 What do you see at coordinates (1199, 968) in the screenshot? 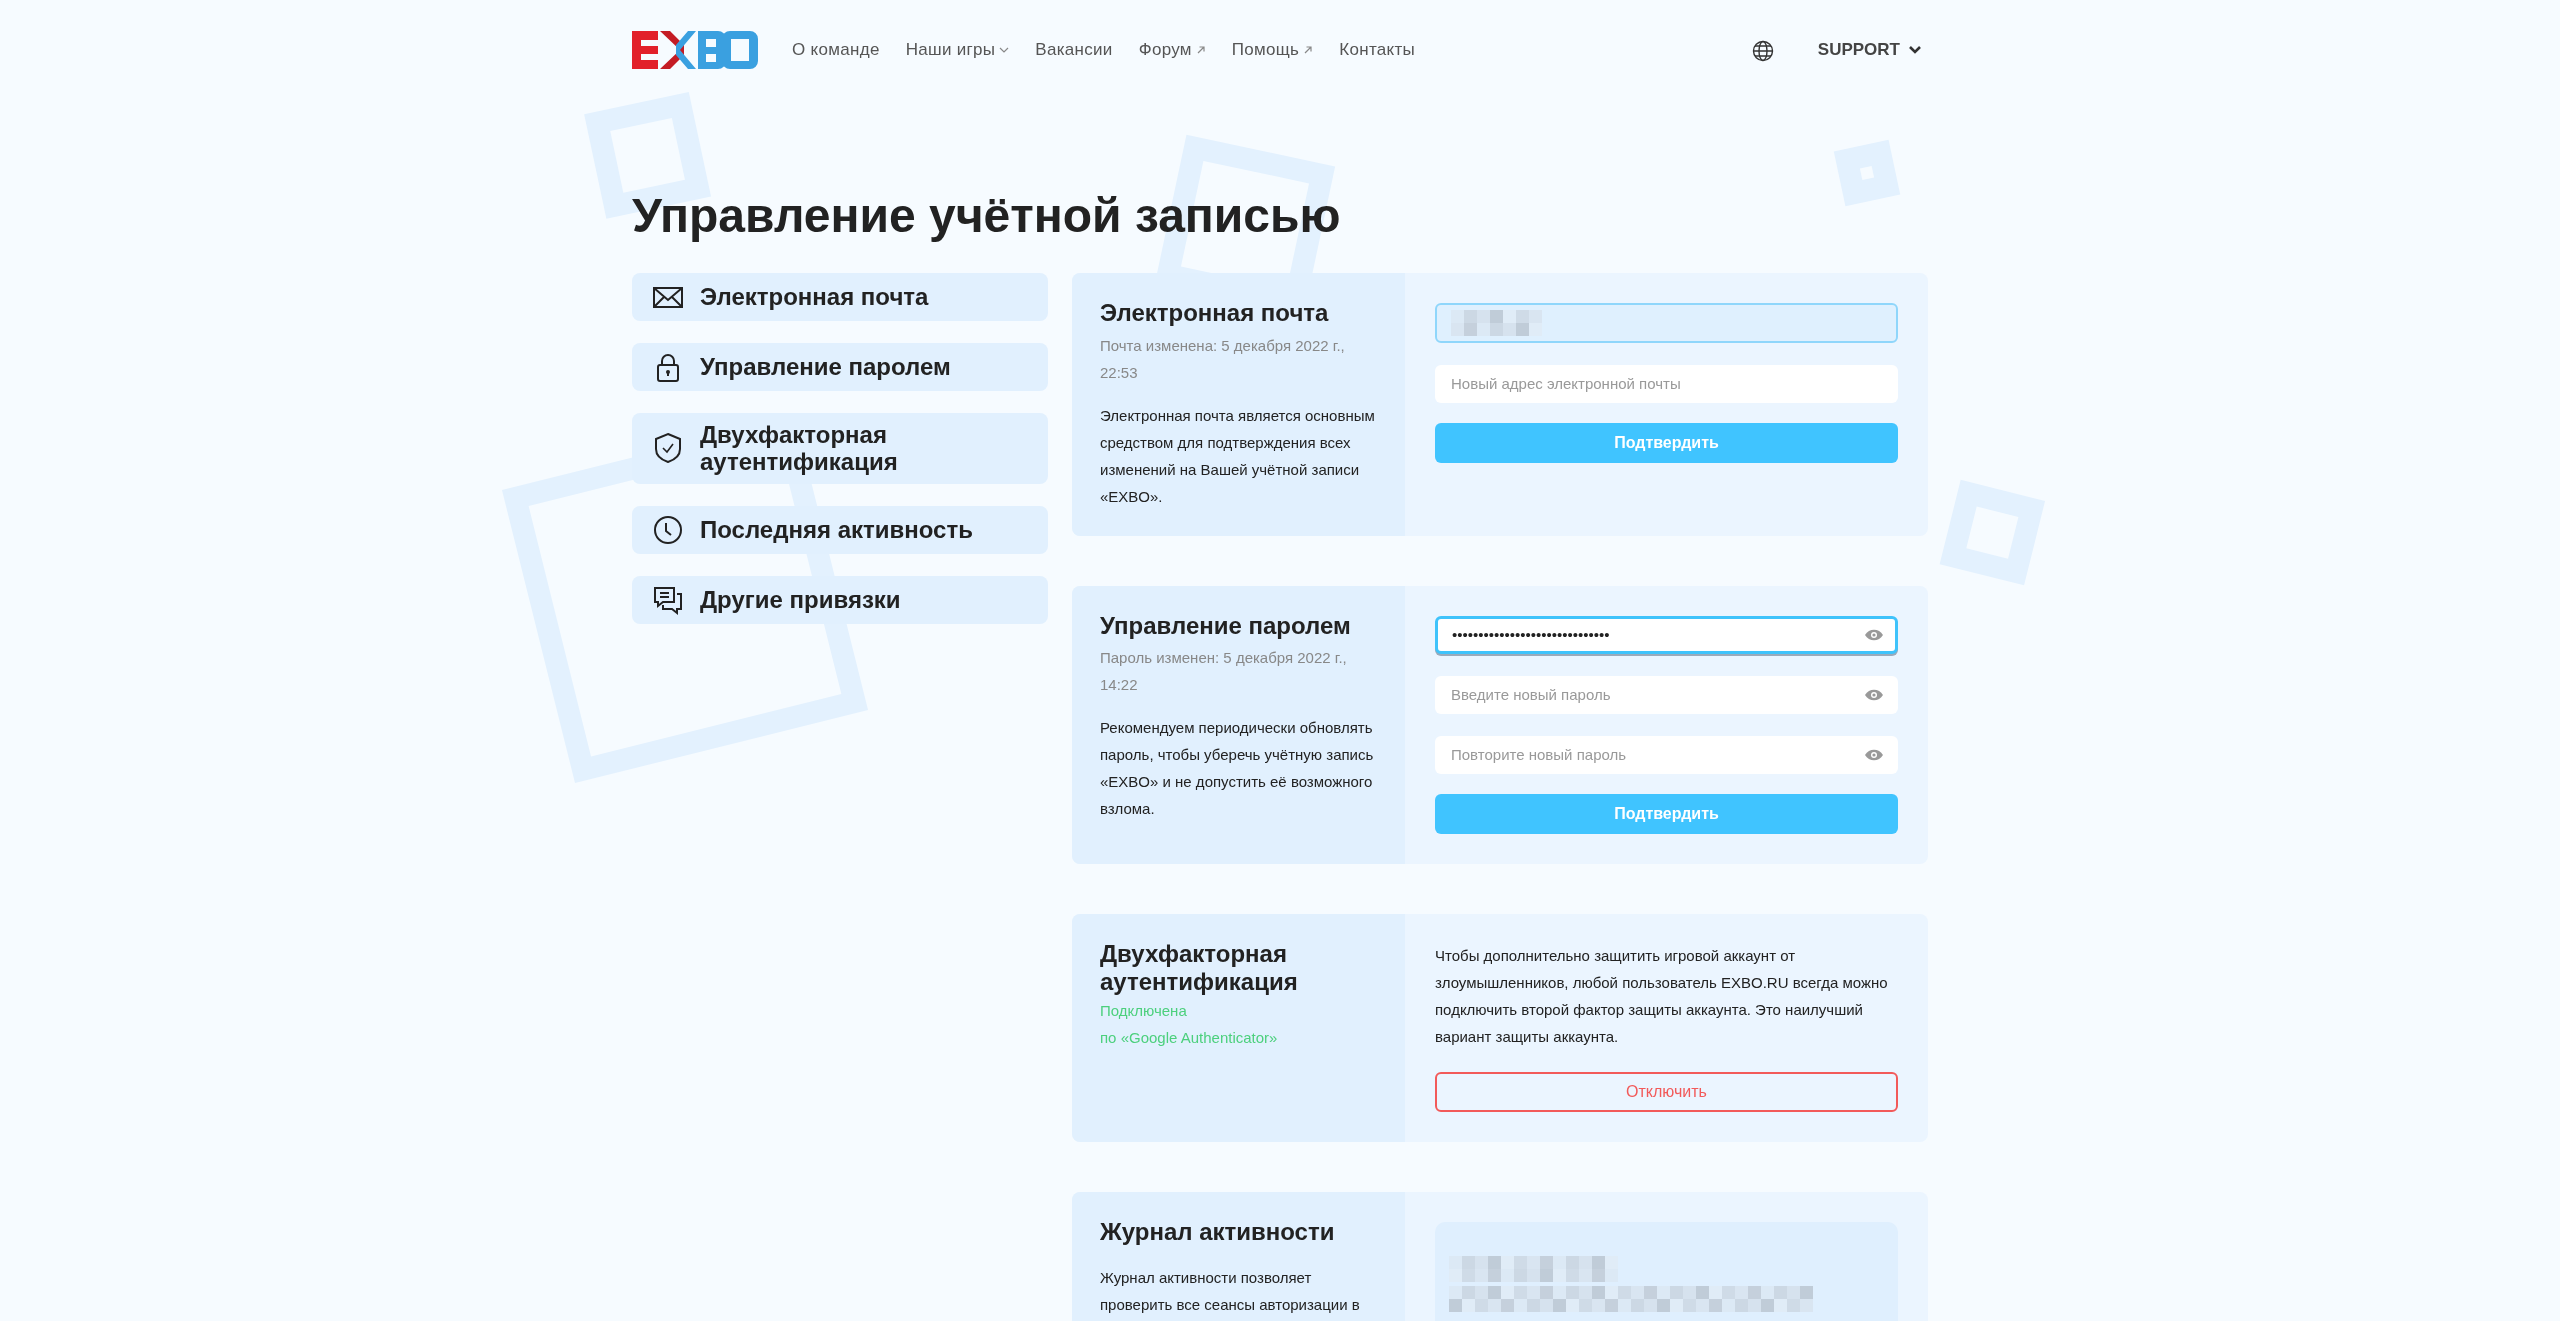
I see `section-title: Двухфакторная аутентификация` at bounding box center [1199, 968].